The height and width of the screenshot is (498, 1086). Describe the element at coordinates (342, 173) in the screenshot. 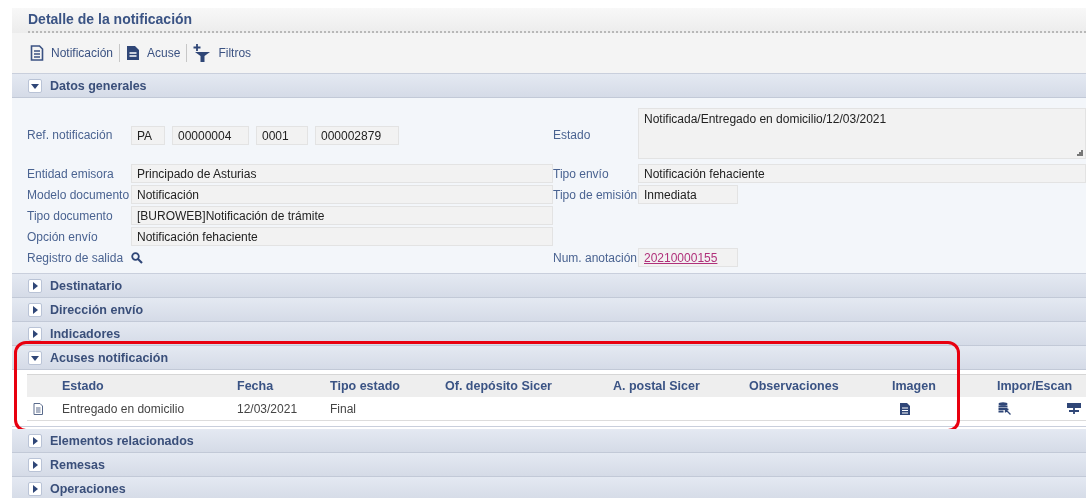

I see `text-field: Principado de Asturias` at that location.